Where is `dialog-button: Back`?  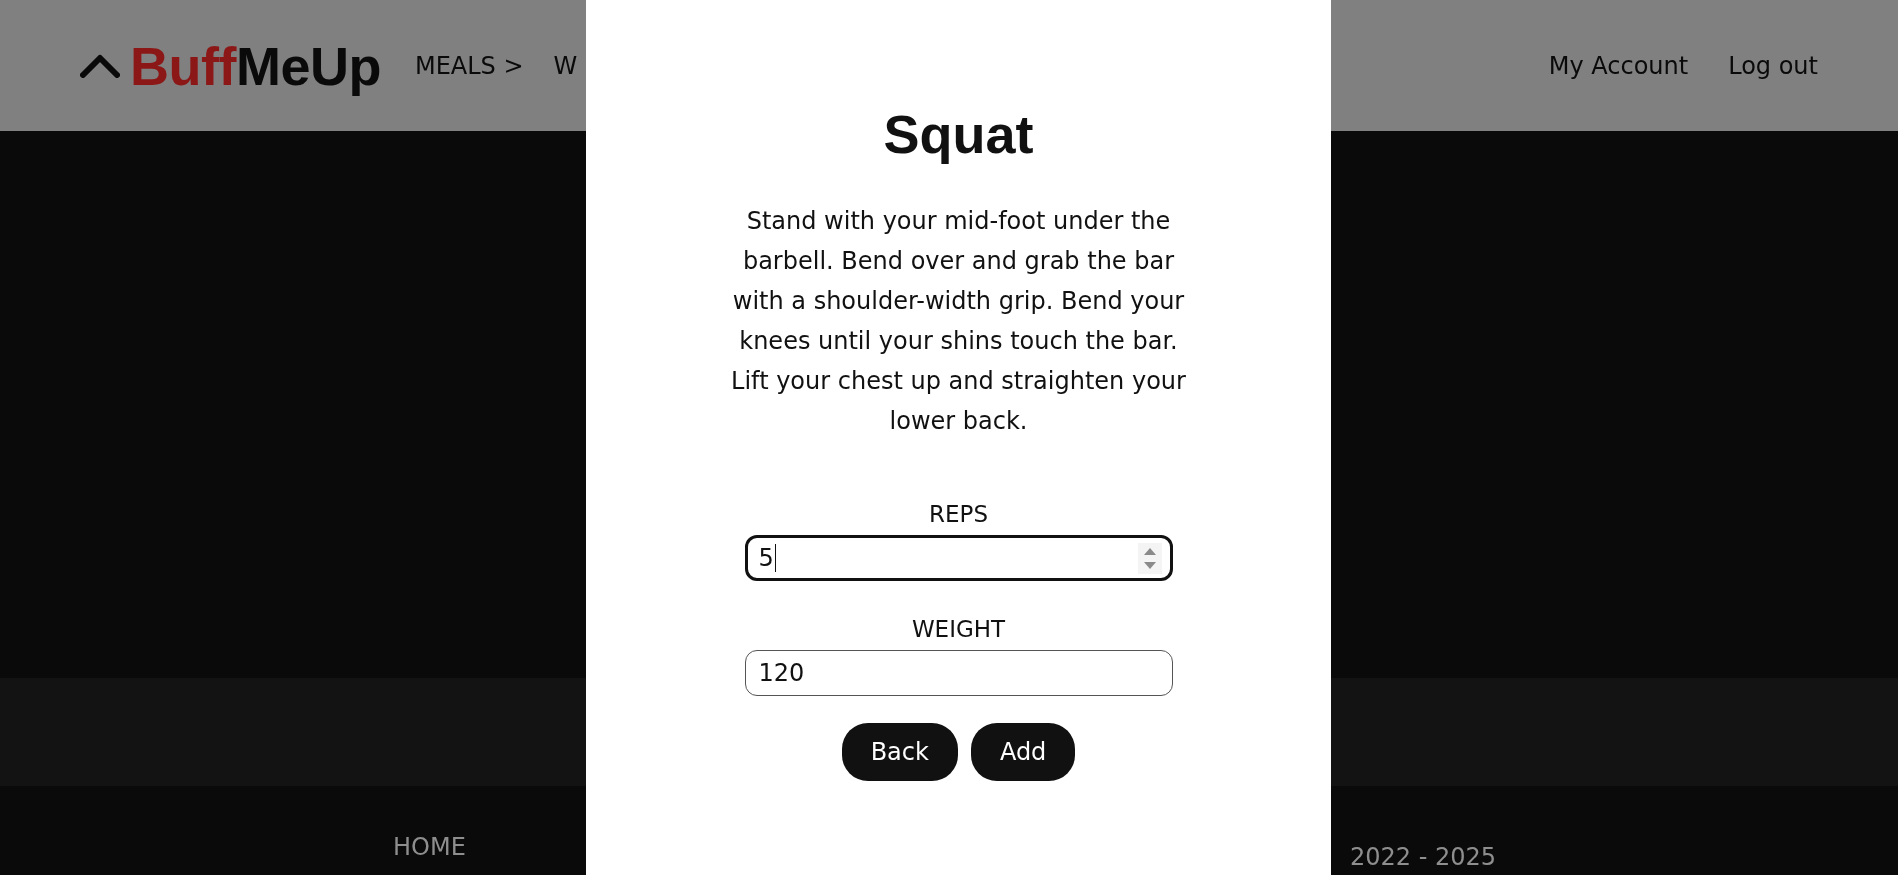
dialog-button: Back is located at coordinates (899, 752).